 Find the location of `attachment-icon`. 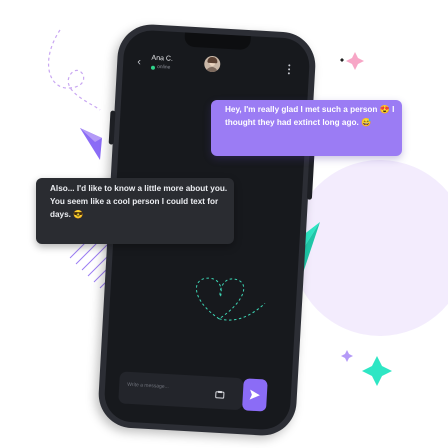

attachment-icon is located at coordinates (220, 393).